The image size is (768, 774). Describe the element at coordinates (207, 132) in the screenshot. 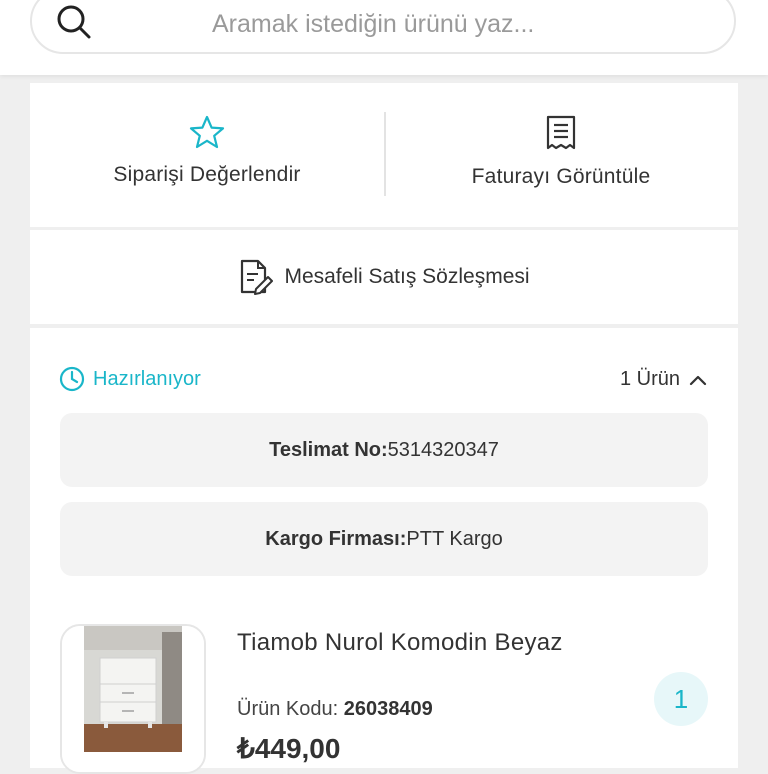

I see `star-icon` at that location.